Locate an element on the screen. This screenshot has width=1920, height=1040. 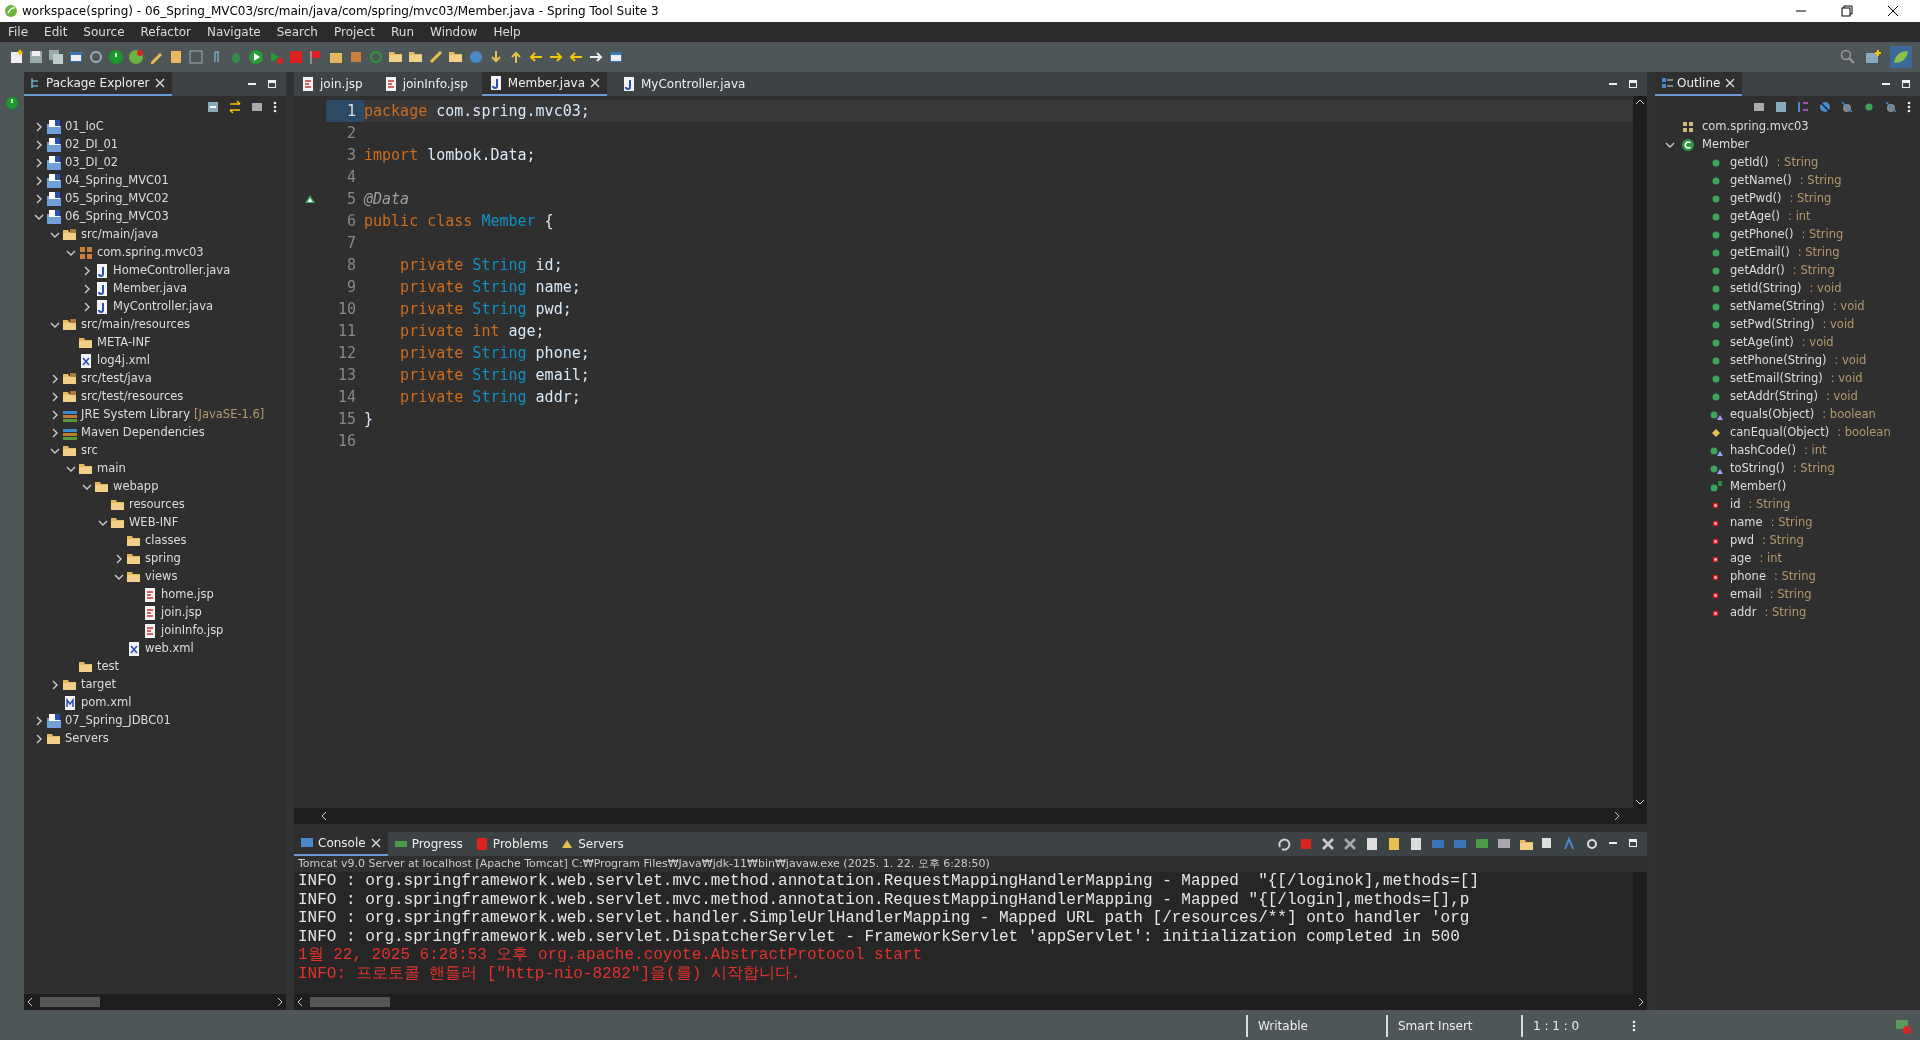
console-tab: Console is located at coordinates (341, 844).